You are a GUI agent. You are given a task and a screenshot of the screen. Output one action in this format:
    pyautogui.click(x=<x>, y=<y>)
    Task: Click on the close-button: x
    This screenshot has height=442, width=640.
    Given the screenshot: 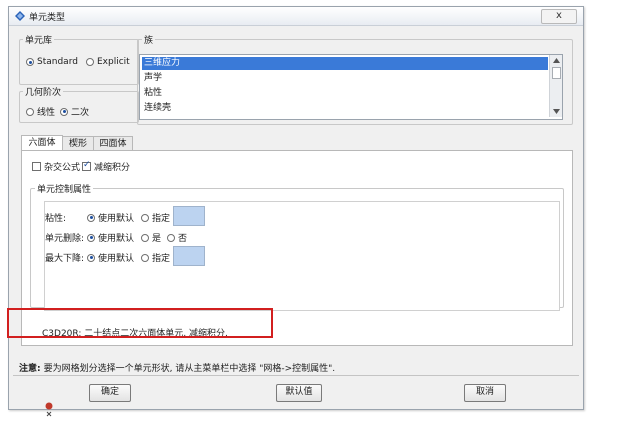 What is the action you would take?
    pyautogui.click(x=559, y=16)
    